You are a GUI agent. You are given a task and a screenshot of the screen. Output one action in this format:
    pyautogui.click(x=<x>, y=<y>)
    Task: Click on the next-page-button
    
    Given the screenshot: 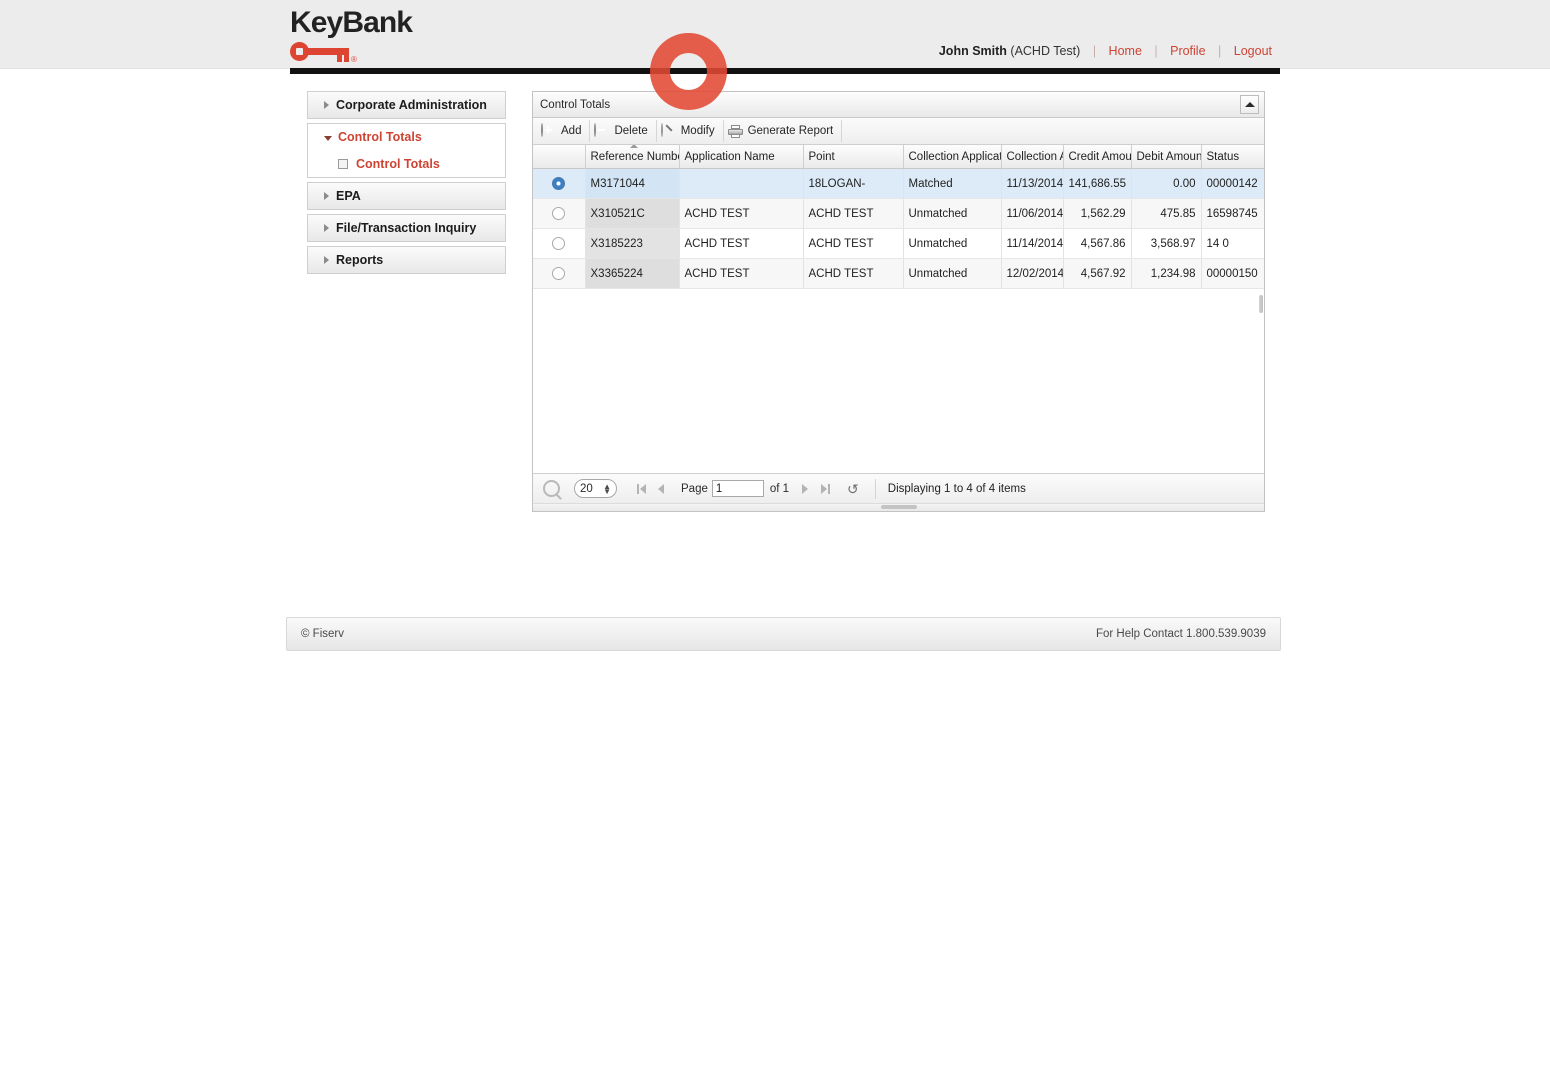 What is the action you would take?
    pyautogui.click(x=805, y=489)
    